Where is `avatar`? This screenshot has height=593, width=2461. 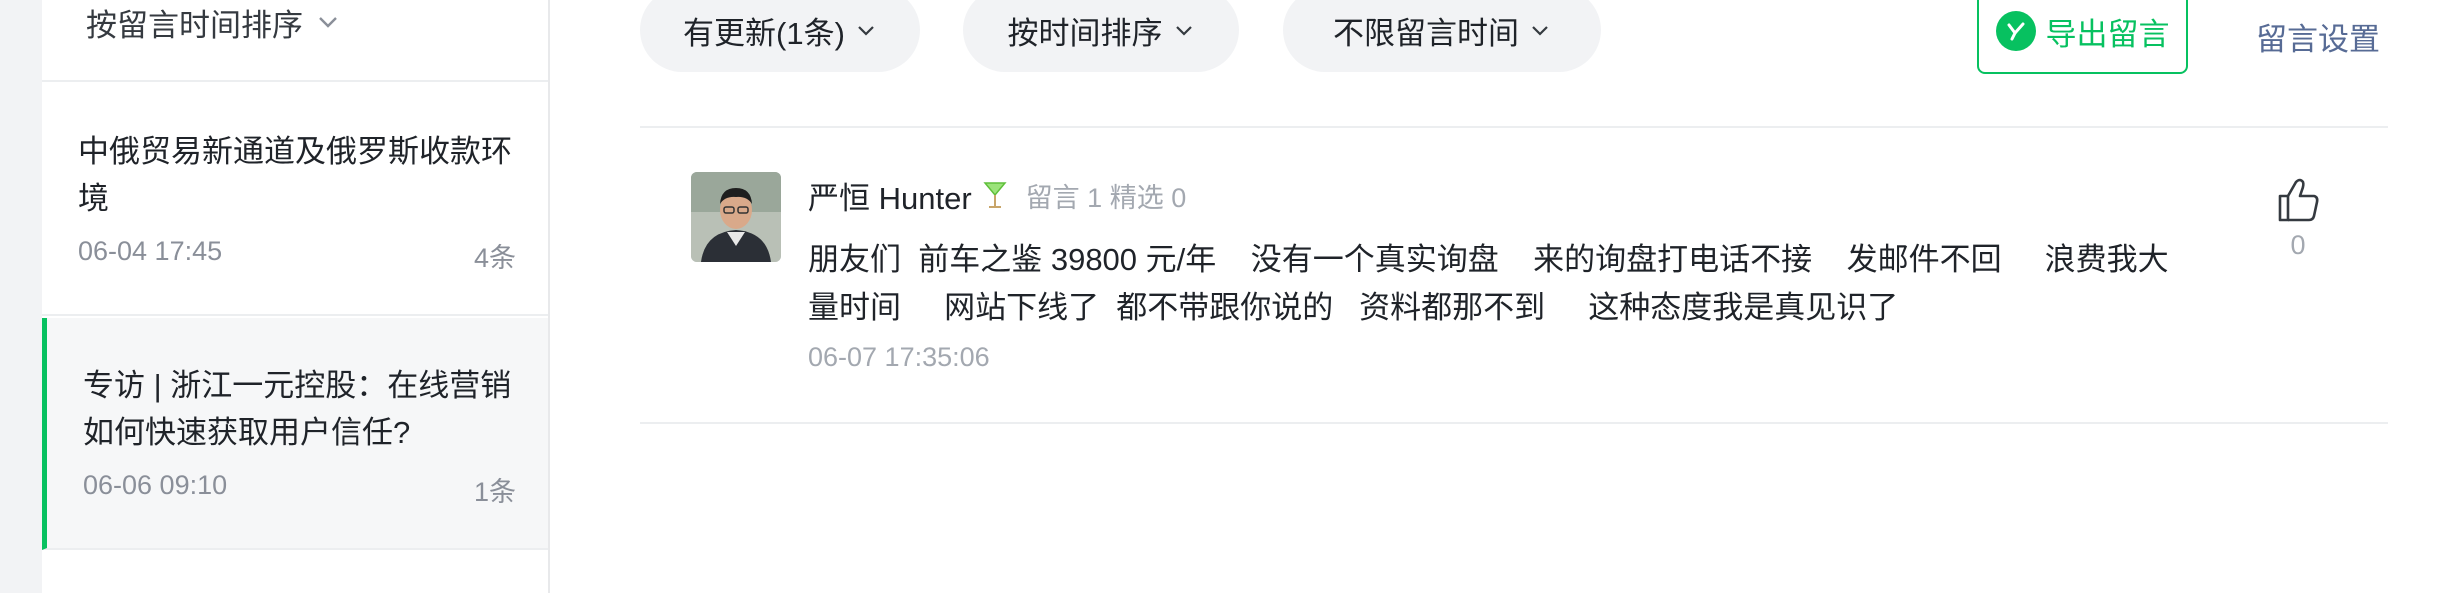 avatar is located at coordinates (736, 217).